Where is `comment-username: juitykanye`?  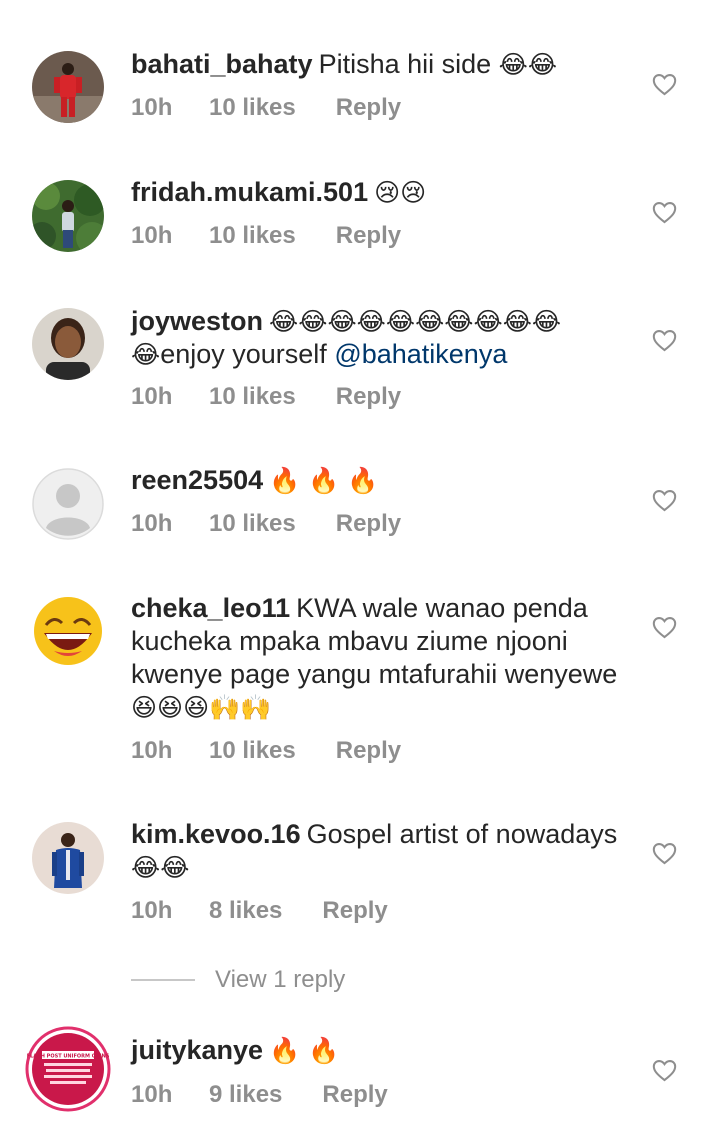 comment-username: juitykanye is located at coordinates (197, 1050).